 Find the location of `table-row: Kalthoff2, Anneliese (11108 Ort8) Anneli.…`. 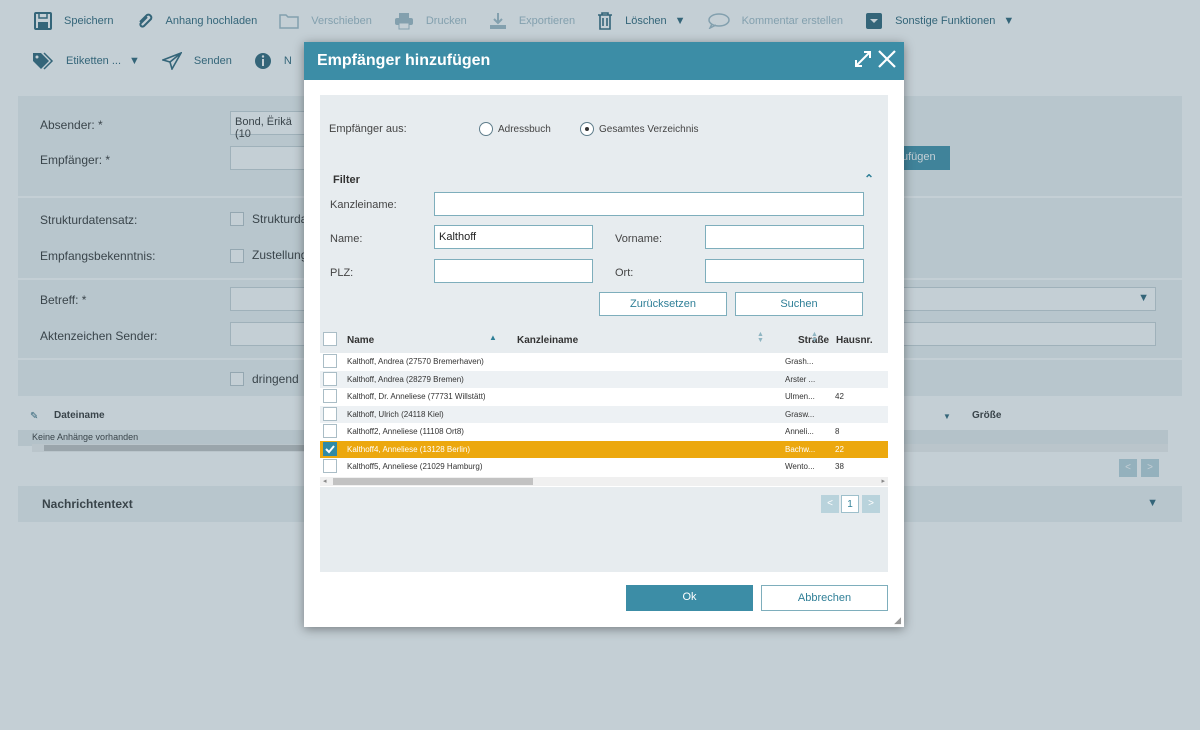

table-row: Kalthoff2, Anneliese (11108 Ort8) Anneli.… is located at coordinates (604, 431).